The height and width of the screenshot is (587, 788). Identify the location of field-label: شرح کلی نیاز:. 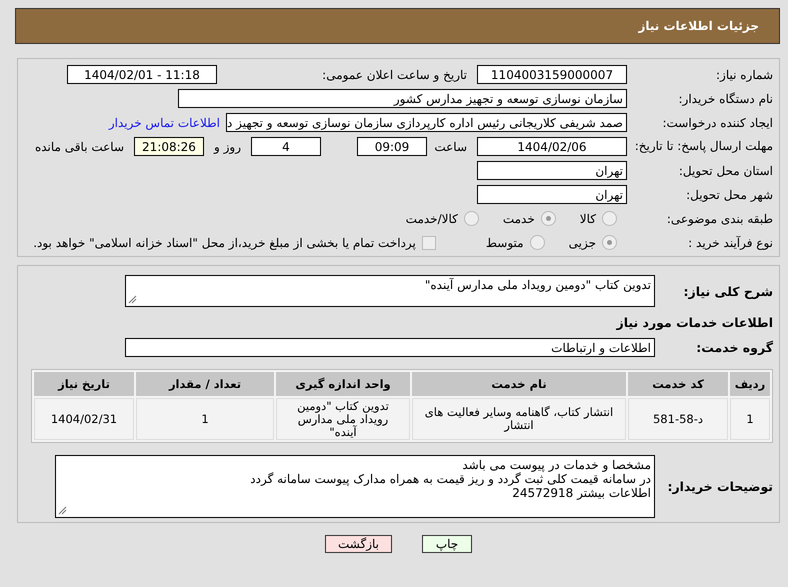
(727, 291).